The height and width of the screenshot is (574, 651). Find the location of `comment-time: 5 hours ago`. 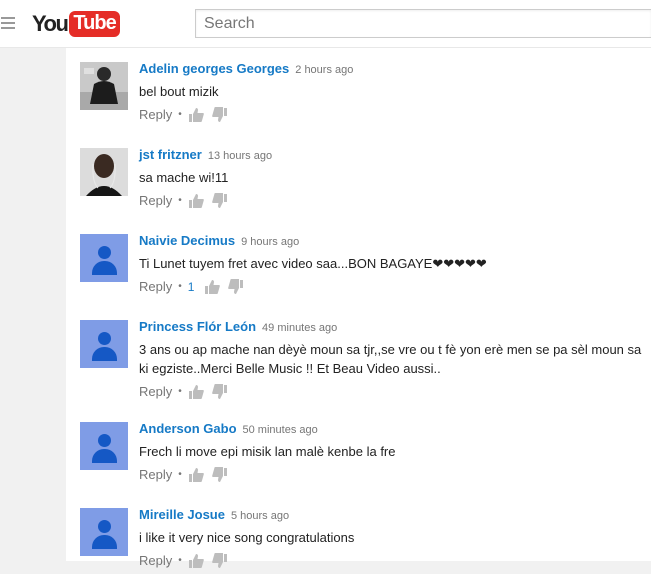

comment-time: 5 hours ago is located at coordinates (260, 516).